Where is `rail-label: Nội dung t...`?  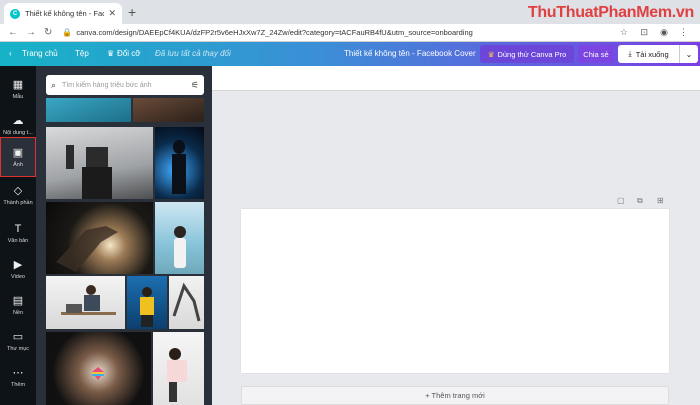 rail-label: Nội dung t... is located at coordinates (18, 133).